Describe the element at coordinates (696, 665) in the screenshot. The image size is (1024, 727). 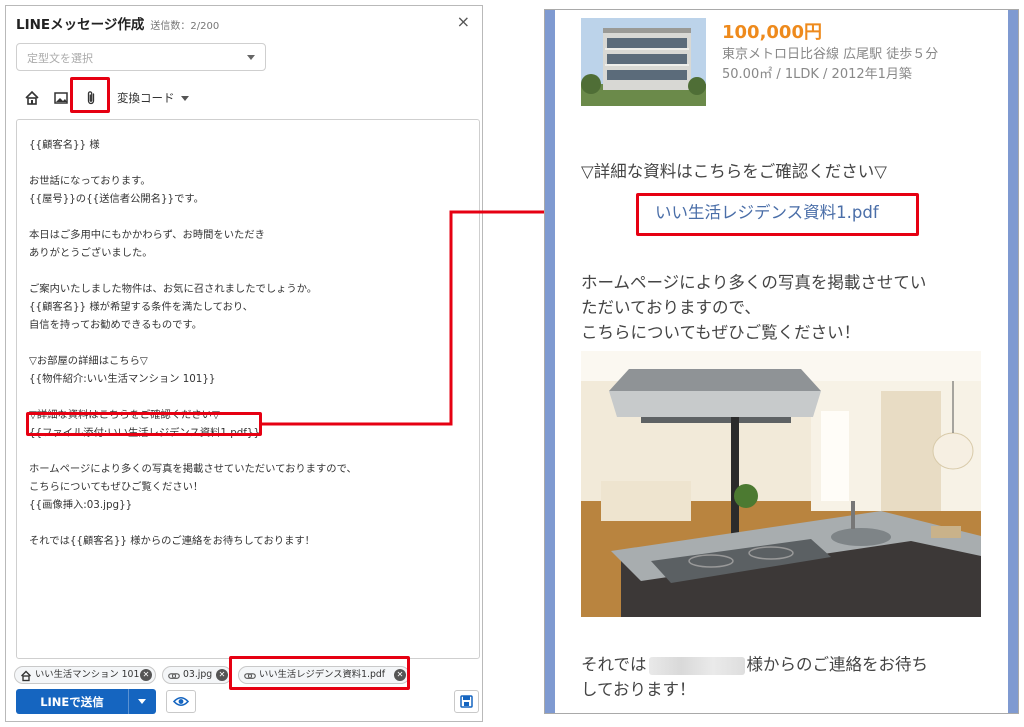
I see `redacted-customer-name` at that location.